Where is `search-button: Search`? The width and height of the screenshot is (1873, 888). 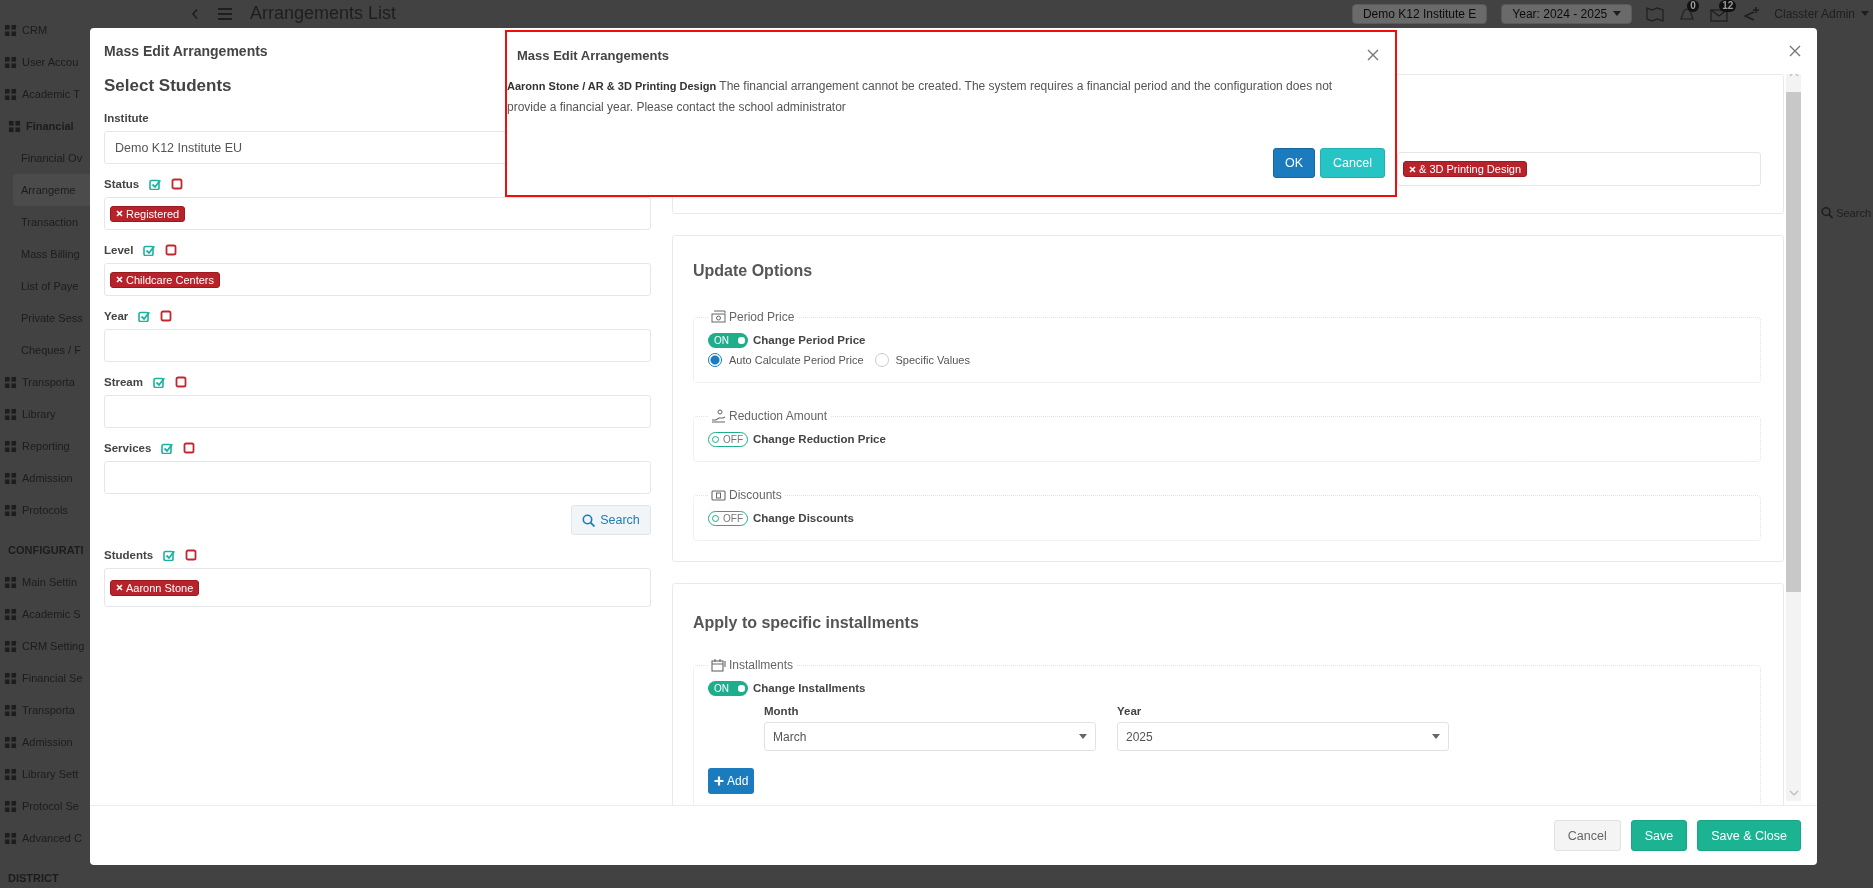
search-button: Search is located at coordinates (611, 520).